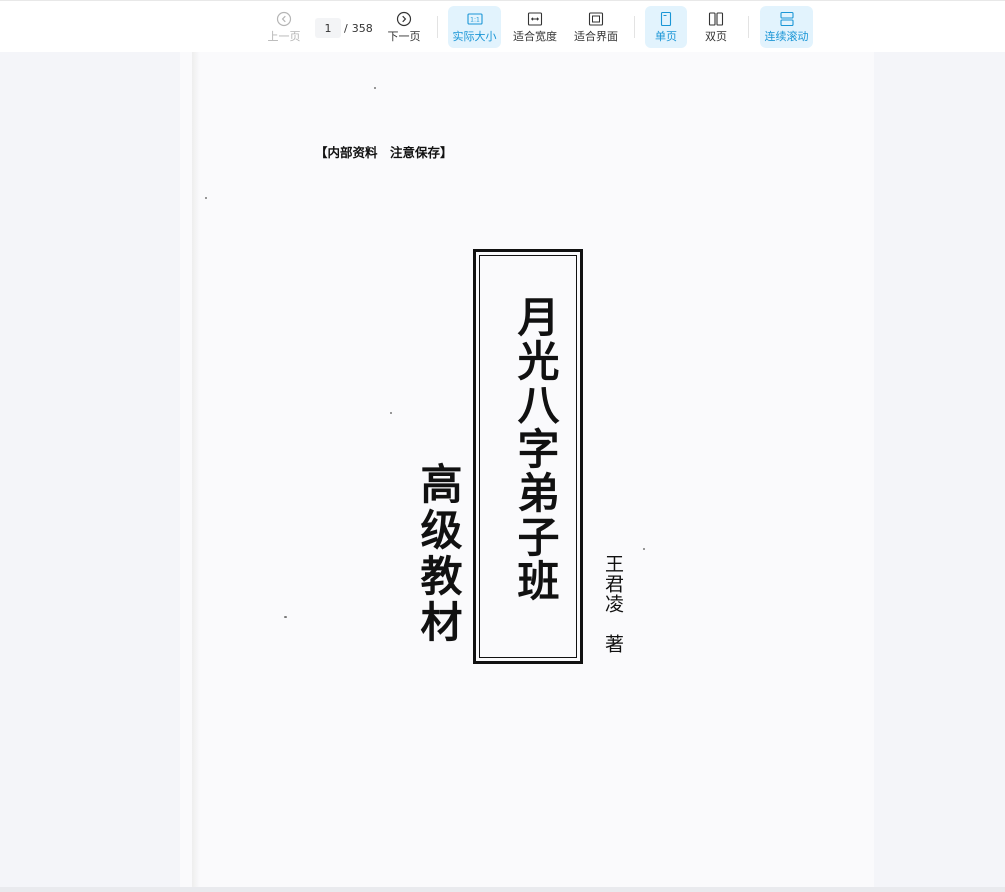 The height and width of the screenshot is (892, 1005). What do you see at coordinates (474, 36) in the screenshot?
I see `actual-size-label: 实际大小` at bounding box center [474, 36].